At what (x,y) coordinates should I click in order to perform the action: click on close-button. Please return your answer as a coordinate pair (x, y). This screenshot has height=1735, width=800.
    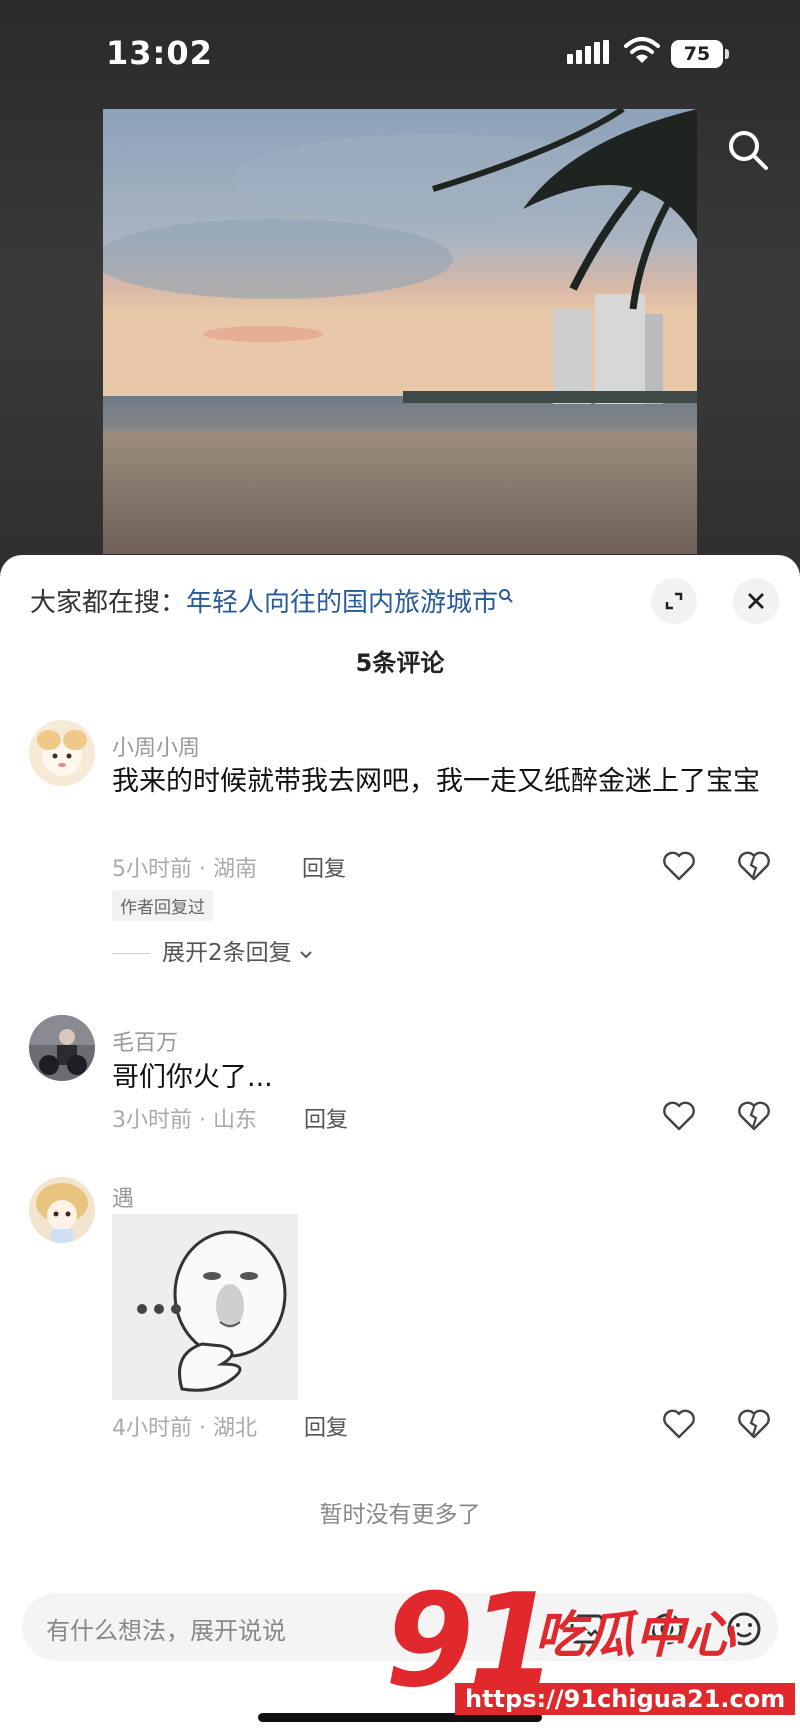
    Looking at the image, I should click on (756, 601).